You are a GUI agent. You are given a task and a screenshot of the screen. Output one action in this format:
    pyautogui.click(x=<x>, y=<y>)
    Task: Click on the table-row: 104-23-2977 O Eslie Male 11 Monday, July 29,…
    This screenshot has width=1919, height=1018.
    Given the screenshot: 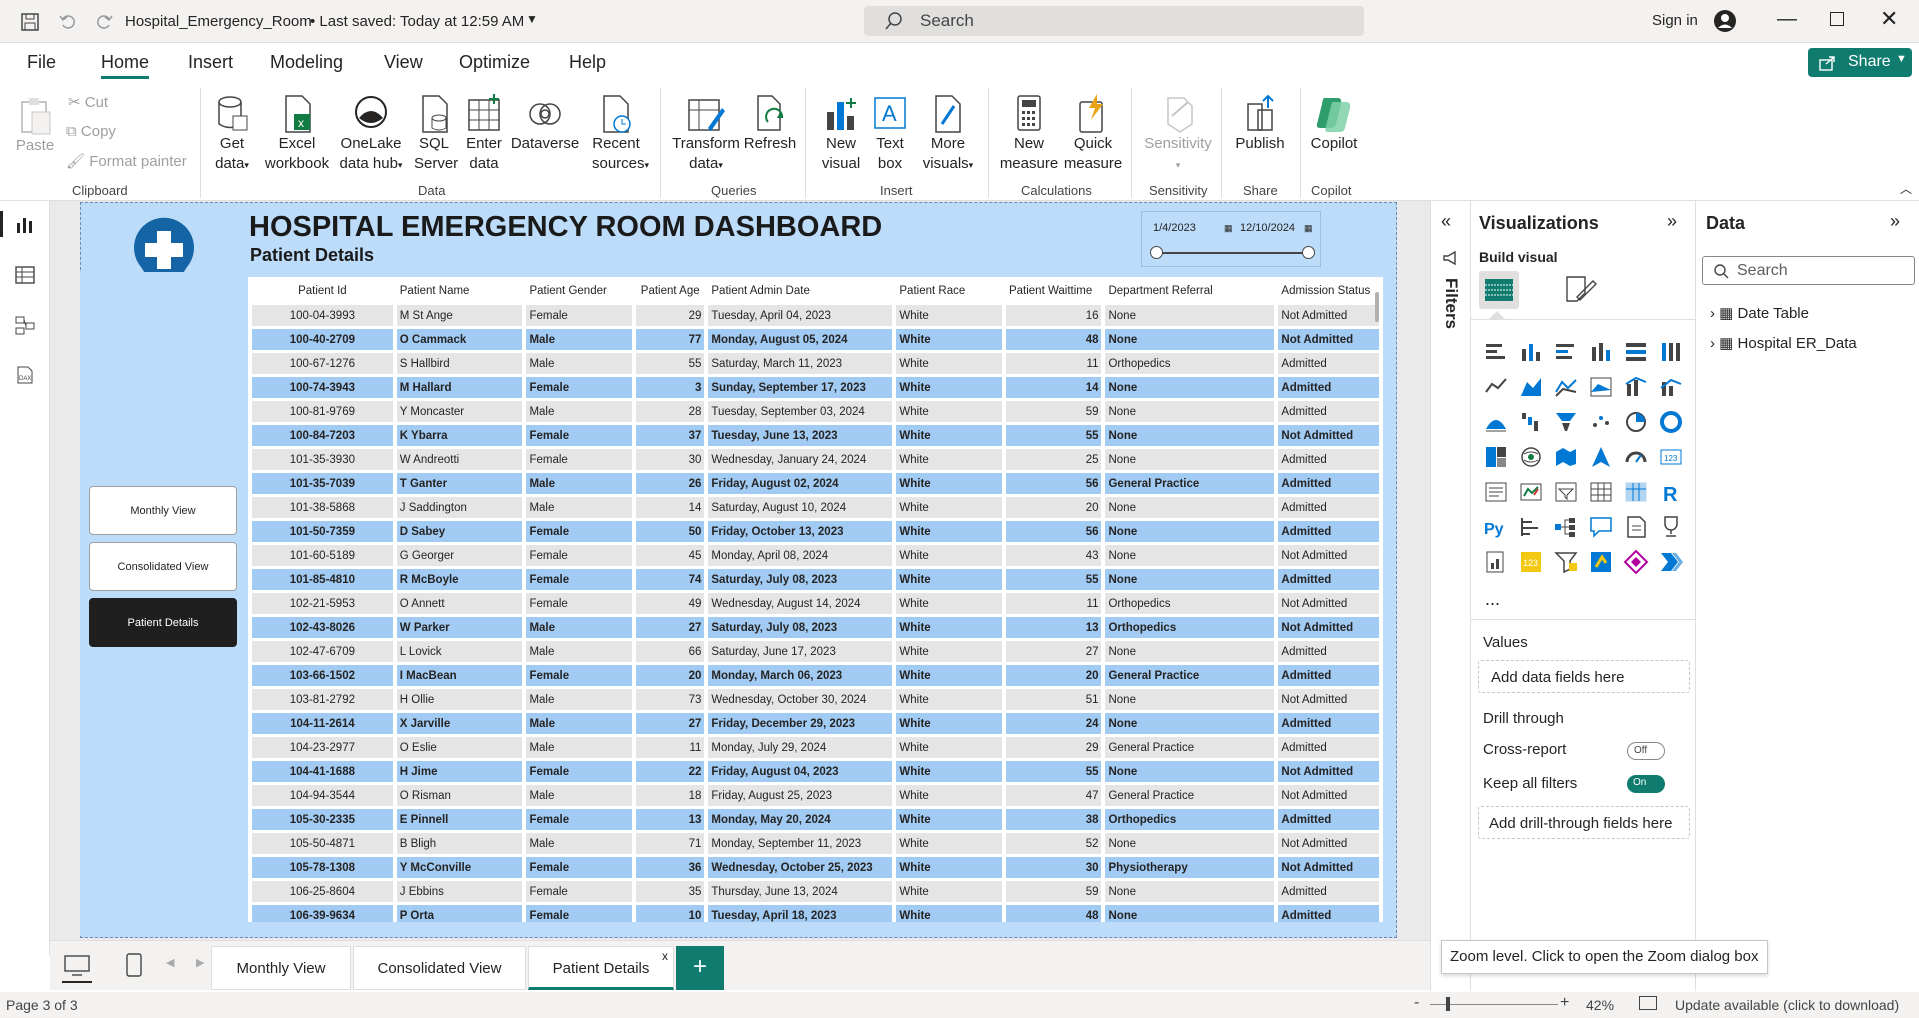 What is the action you would take?
    pyautogui.click(x=815, y=747)
    